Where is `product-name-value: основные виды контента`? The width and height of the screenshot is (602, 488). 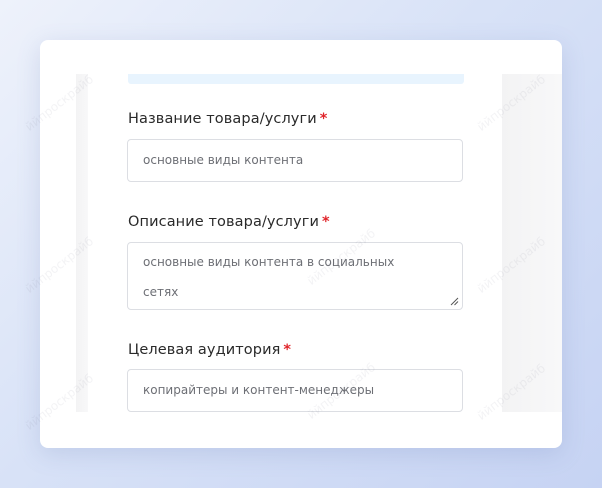
product-name-value: основные виды контента is located at coordinates (223, 160).